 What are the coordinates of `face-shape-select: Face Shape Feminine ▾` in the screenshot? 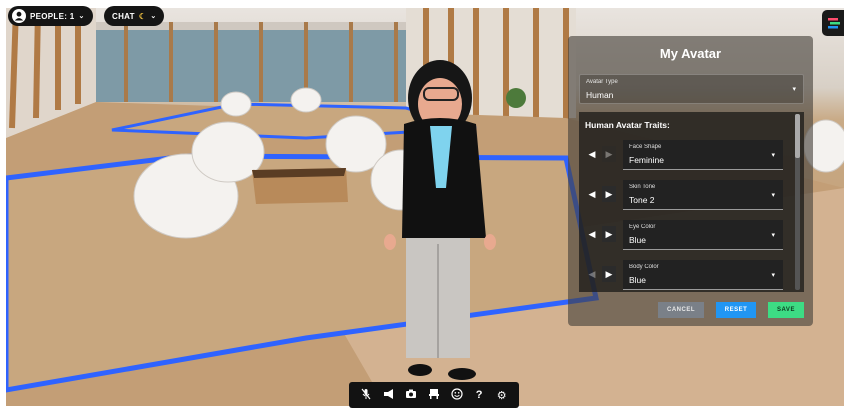 It's located at (703, 155).